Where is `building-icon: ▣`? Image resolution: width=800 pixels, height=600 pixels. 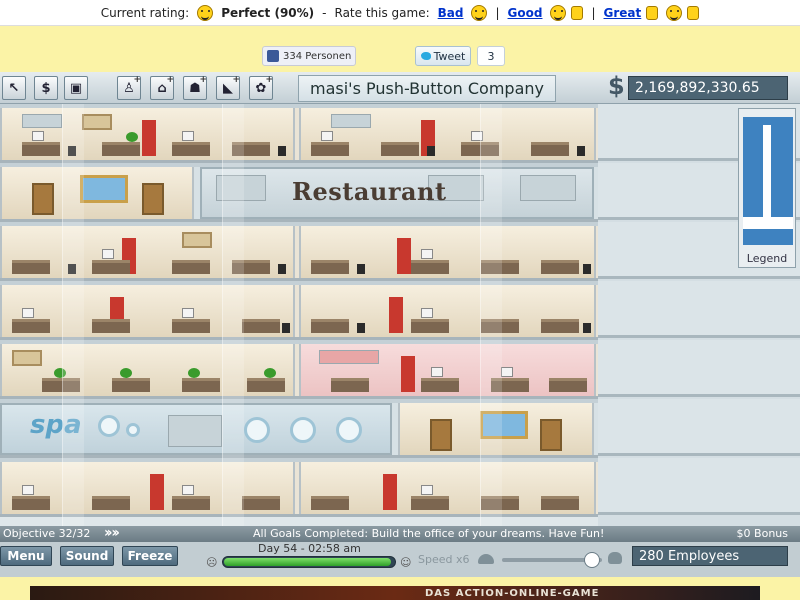 building-icon: ▣ is located at coordinates (76, 88).